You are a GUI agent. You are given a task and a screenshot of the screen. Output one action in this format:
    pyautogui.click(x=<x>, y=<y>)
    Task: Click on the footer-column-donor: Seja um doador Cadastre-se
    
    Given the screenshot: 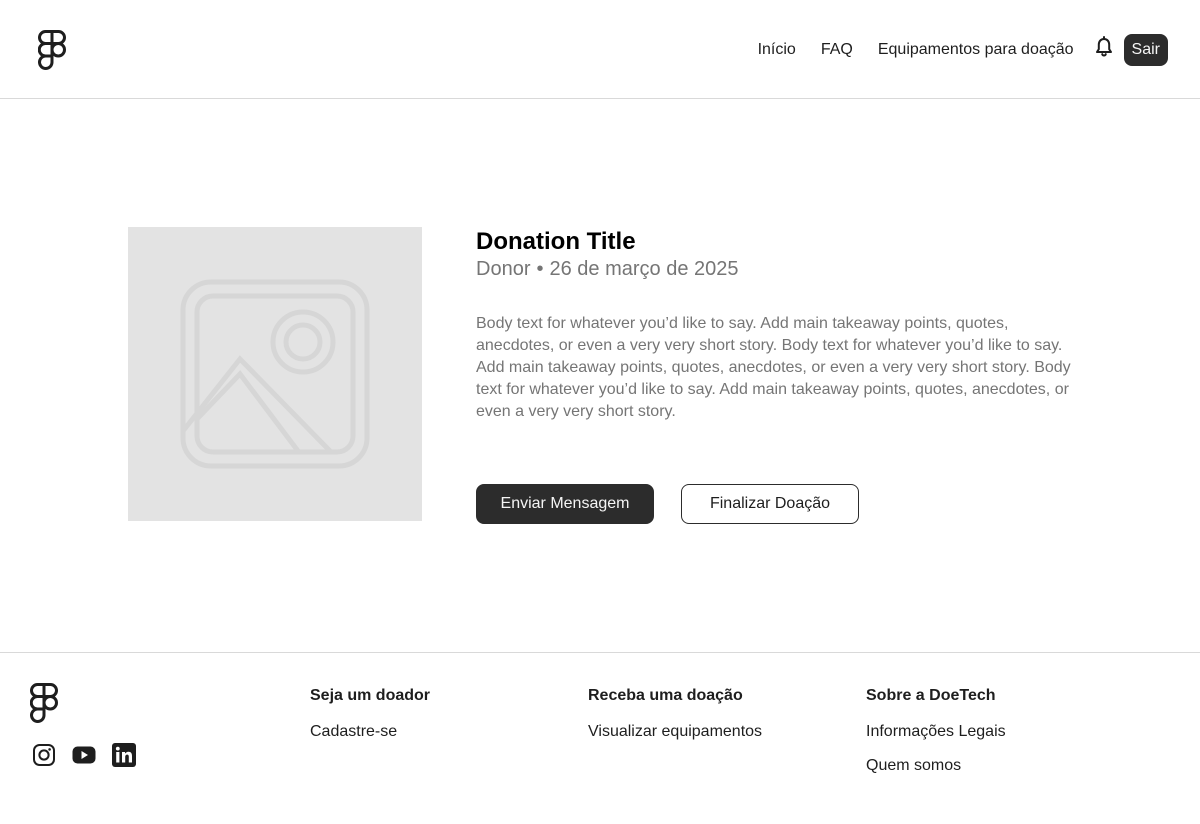 What is the action you would take?
    pyautogui.click(x=370, y=720)
    